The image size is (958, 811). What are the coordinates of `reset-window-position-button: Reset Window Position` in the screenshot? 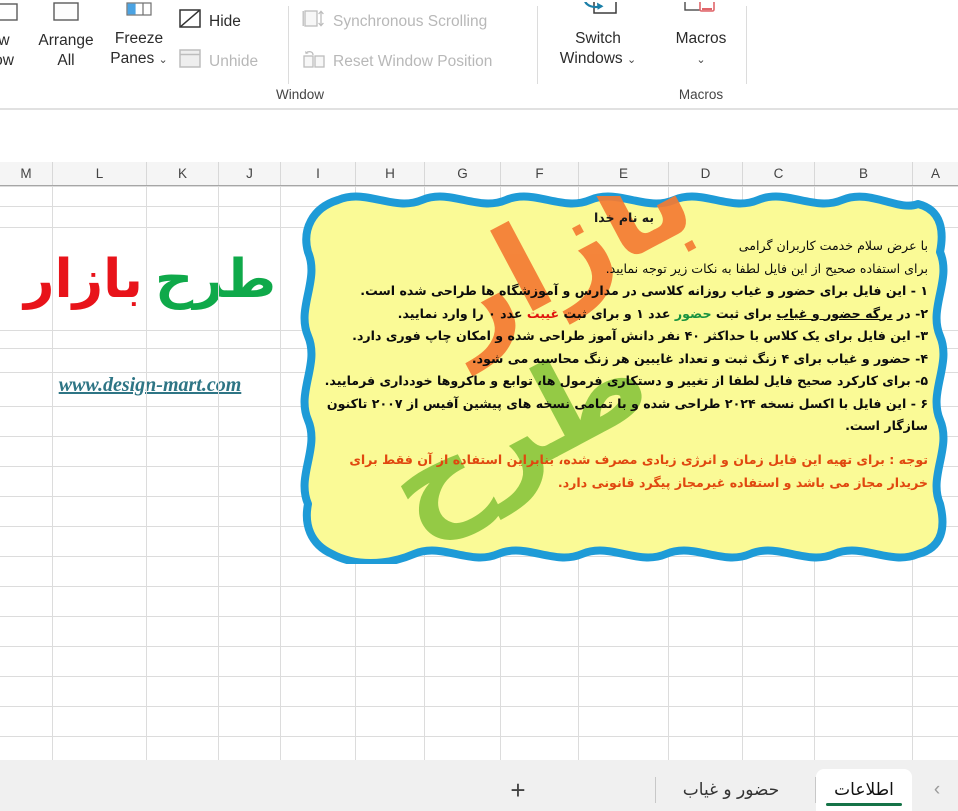 It's located at (397, 61).